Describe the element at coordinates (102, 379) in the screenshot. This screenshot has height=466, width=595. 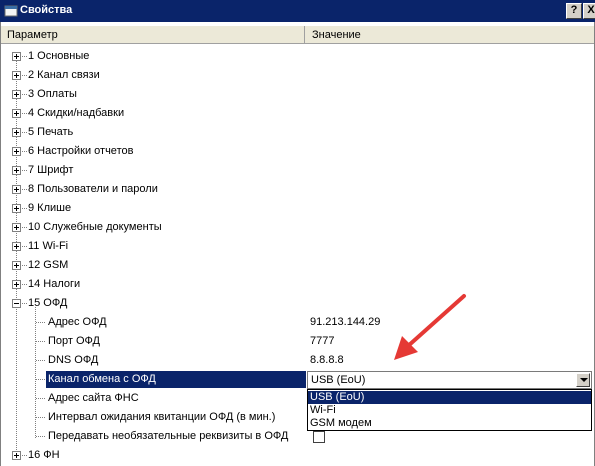
I see `property-label: Канал обмена с ОФД` at that location.